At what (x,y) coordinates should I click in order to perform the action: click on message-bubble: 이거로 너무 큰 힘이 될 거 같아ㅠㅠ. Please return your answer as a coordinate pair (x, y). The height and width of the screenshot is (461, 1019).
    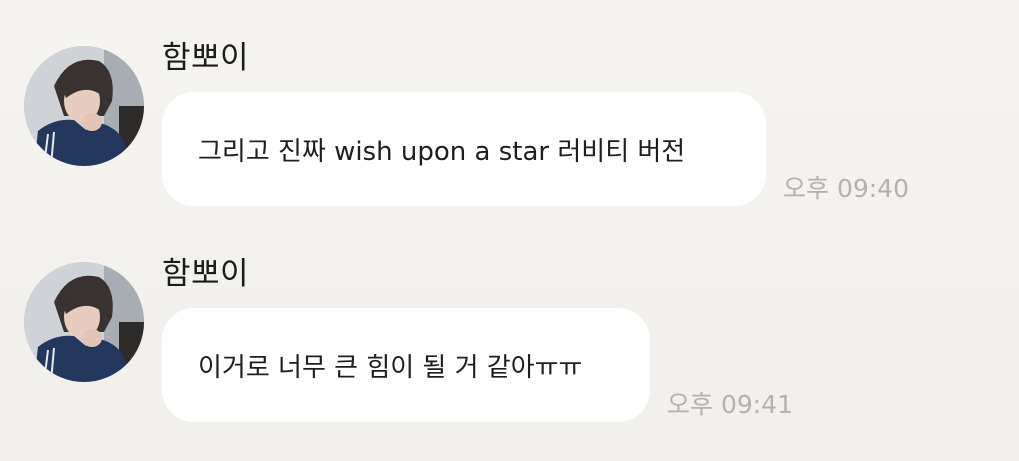
    Looking at the image, I should click on (406, 365).